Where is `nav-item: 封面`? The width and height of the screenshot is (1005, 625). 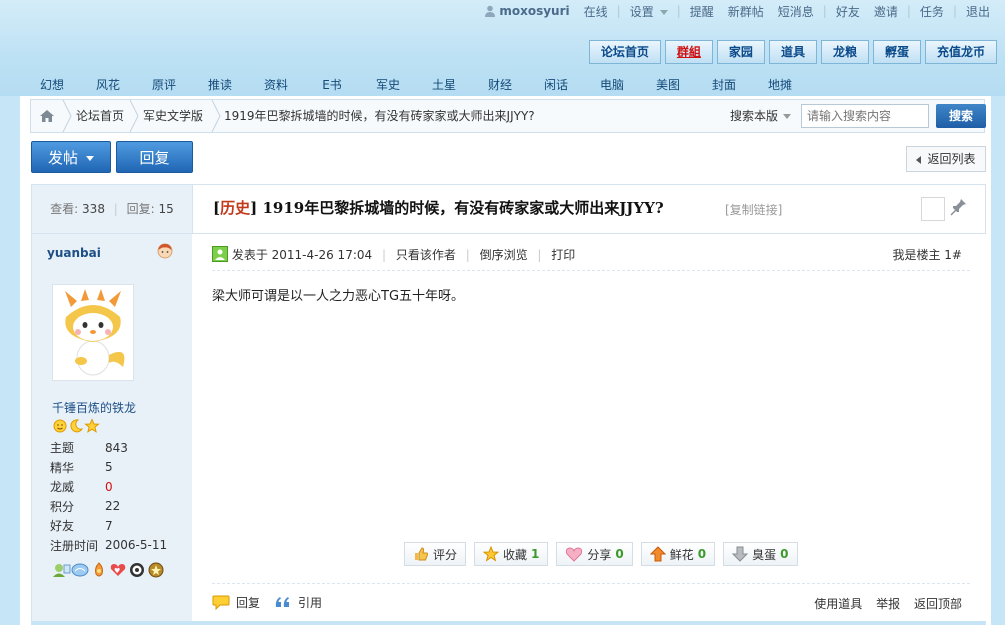 nav-item: 封面 is located at coordinates (724, 84).